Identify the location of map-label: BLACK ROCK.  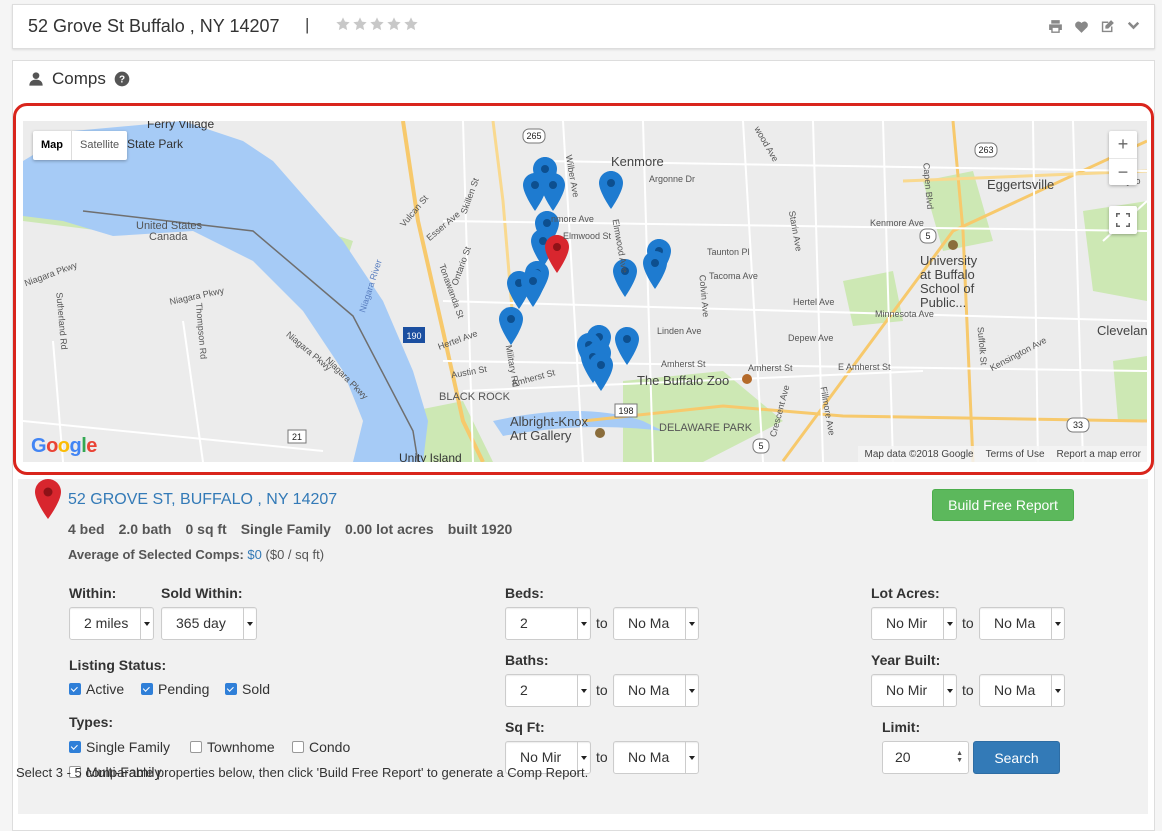
(474, 397).